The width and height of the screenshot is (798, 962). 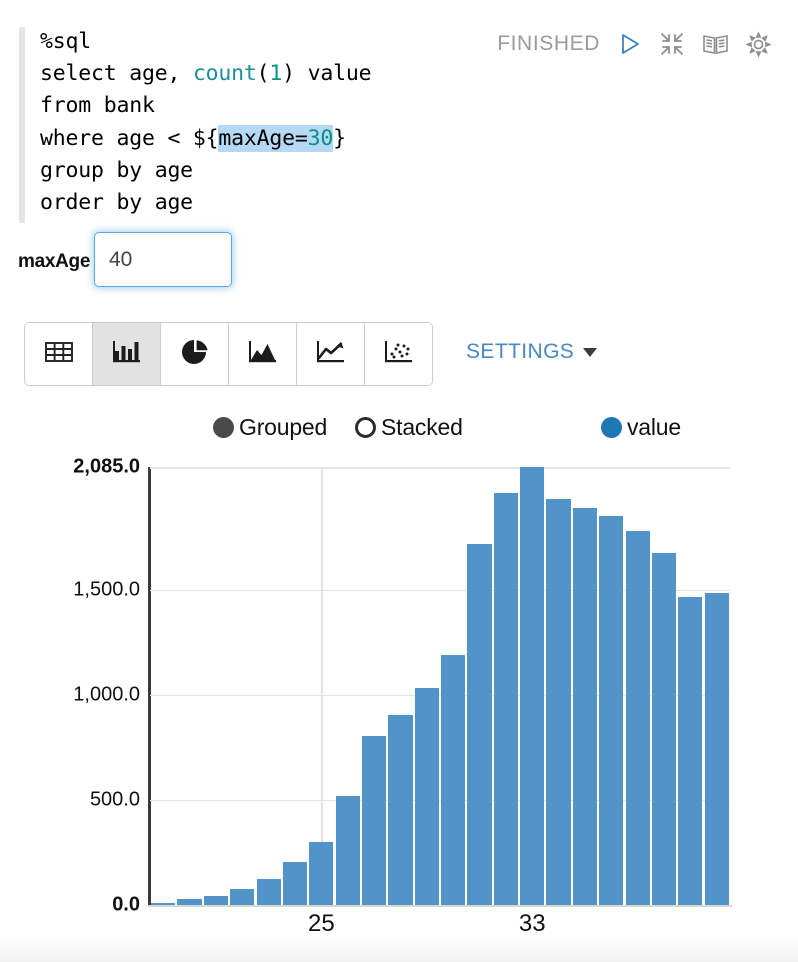 I want to click on viz-btn-area-chart, so click(x=263, y=354).